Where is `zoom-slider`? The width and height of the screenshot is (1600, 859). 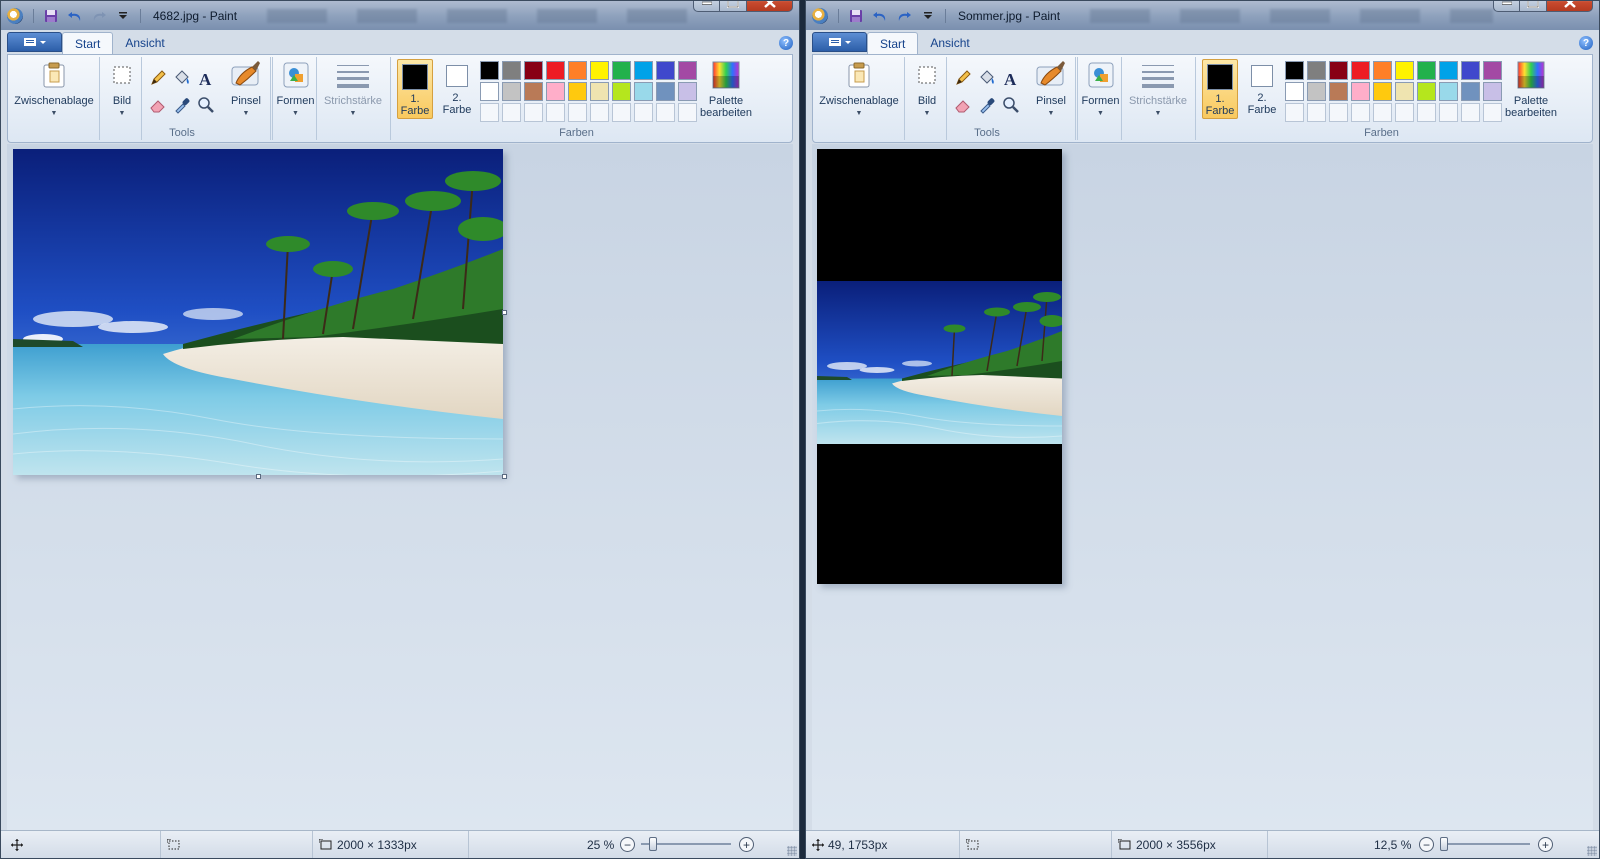 zoom-slider is located at coordinates (1485, 844).